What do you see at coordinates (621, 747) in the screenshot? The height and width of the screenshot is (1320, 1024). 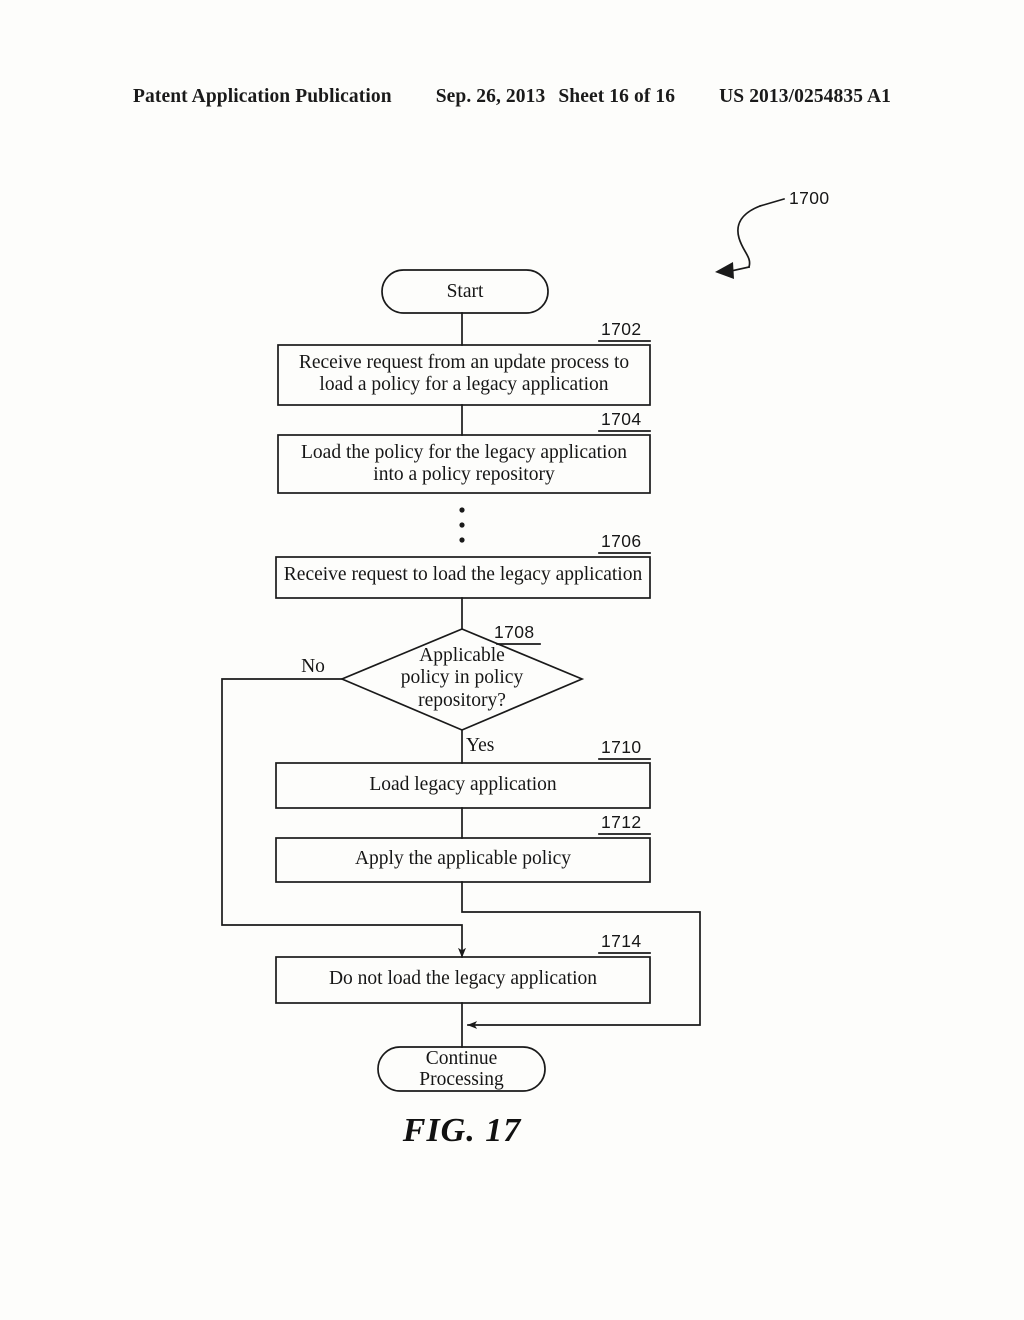 I see `ref-number-1710: 1710` at bounding box center [621, 747].